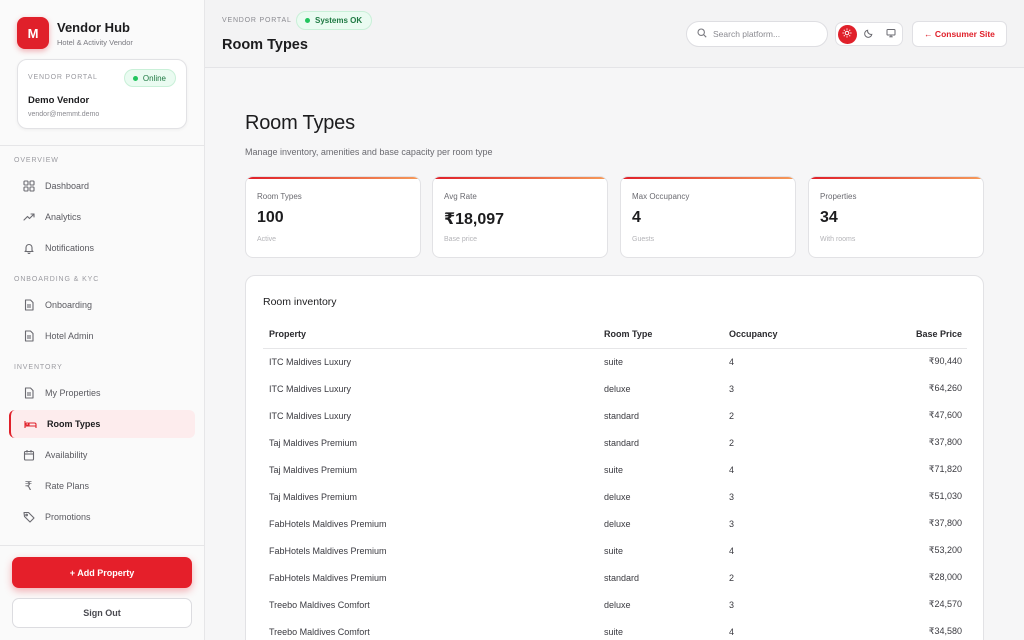 This screenshot has height=640, width=1024. I want to click on stat-note: Guests, so click(643, 239).